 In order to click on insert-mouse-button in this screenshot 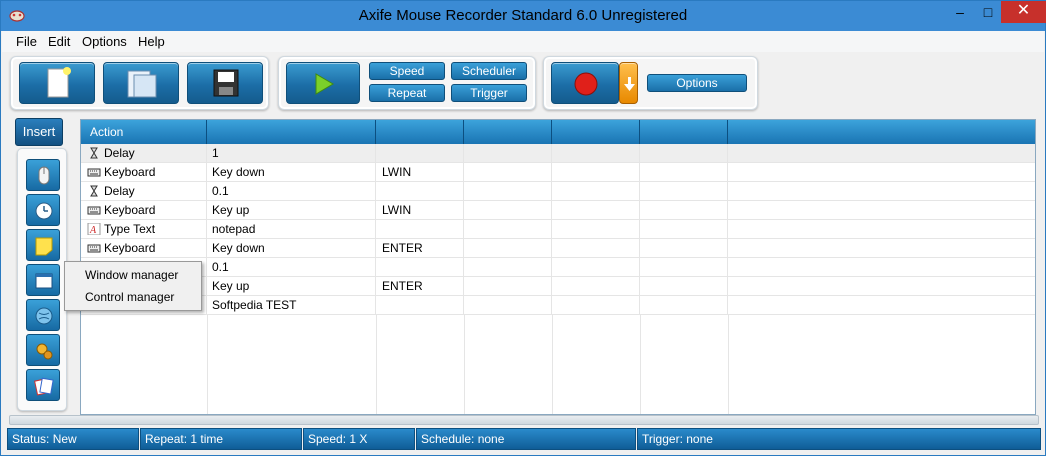, I will do `click(43, 175)`.